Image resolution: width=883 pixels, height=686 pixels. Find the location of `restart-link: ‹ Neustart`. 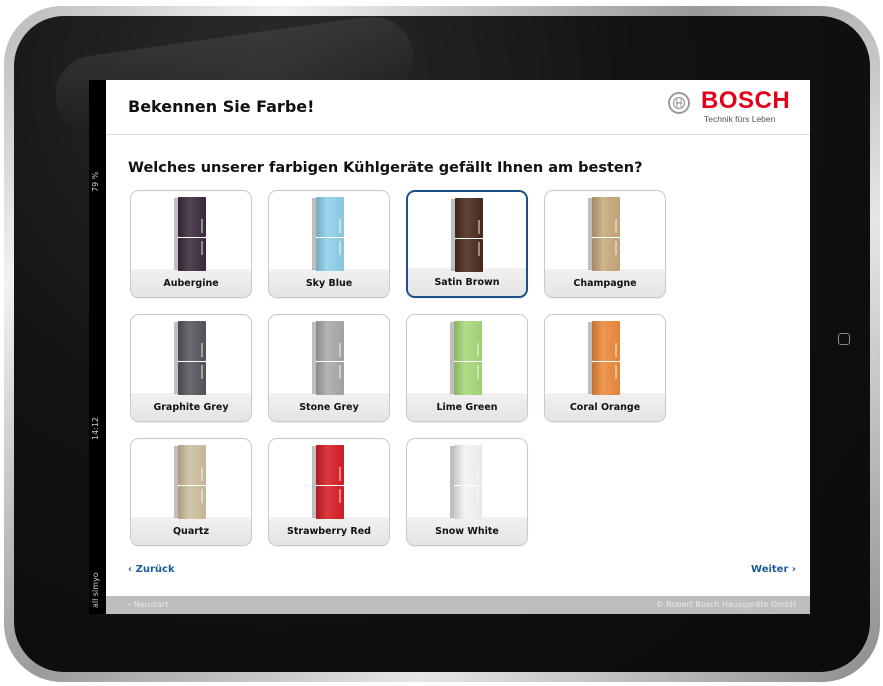

restart-link: ‹ Neustart is located at coordinates (148, 604).